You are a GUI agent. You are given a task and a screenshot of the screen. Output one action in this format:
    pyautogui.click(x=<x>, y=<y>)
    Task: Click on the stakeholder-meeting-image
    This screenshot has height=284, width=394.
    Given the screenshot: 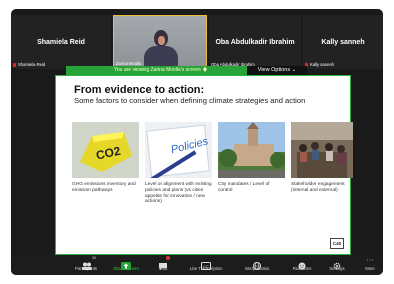 What is the action you would take?
    pyautogui.click(x=322, y=150)
    